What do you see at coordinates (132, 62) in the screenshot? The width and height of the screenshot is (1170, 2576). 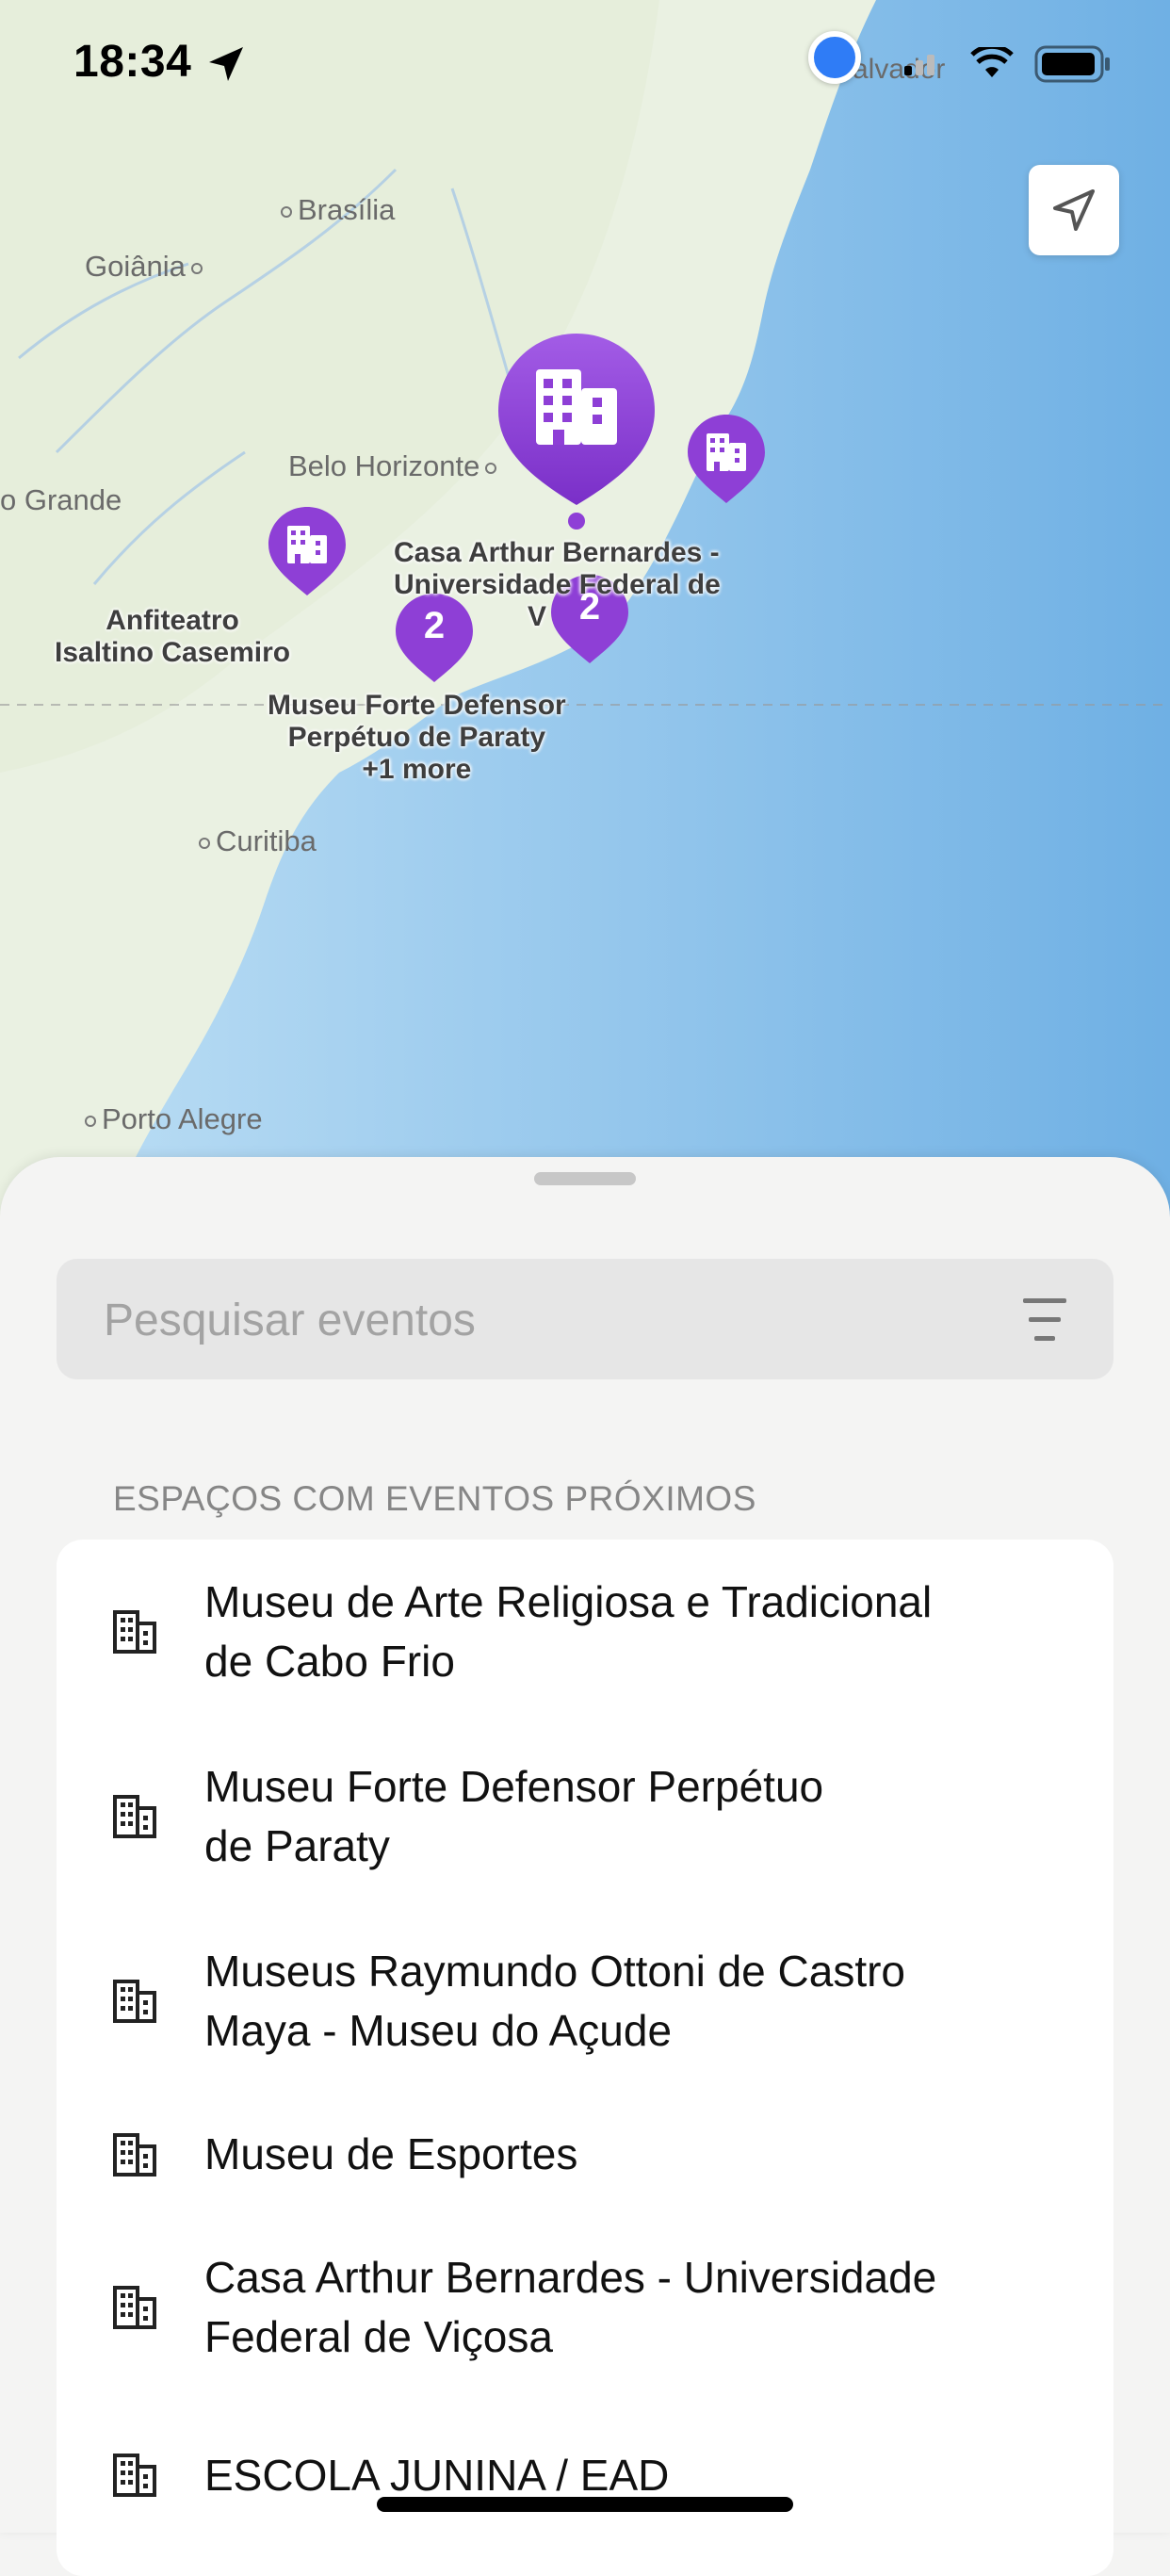 I see `status-time: 18:34` at bounding box center [132, 62].